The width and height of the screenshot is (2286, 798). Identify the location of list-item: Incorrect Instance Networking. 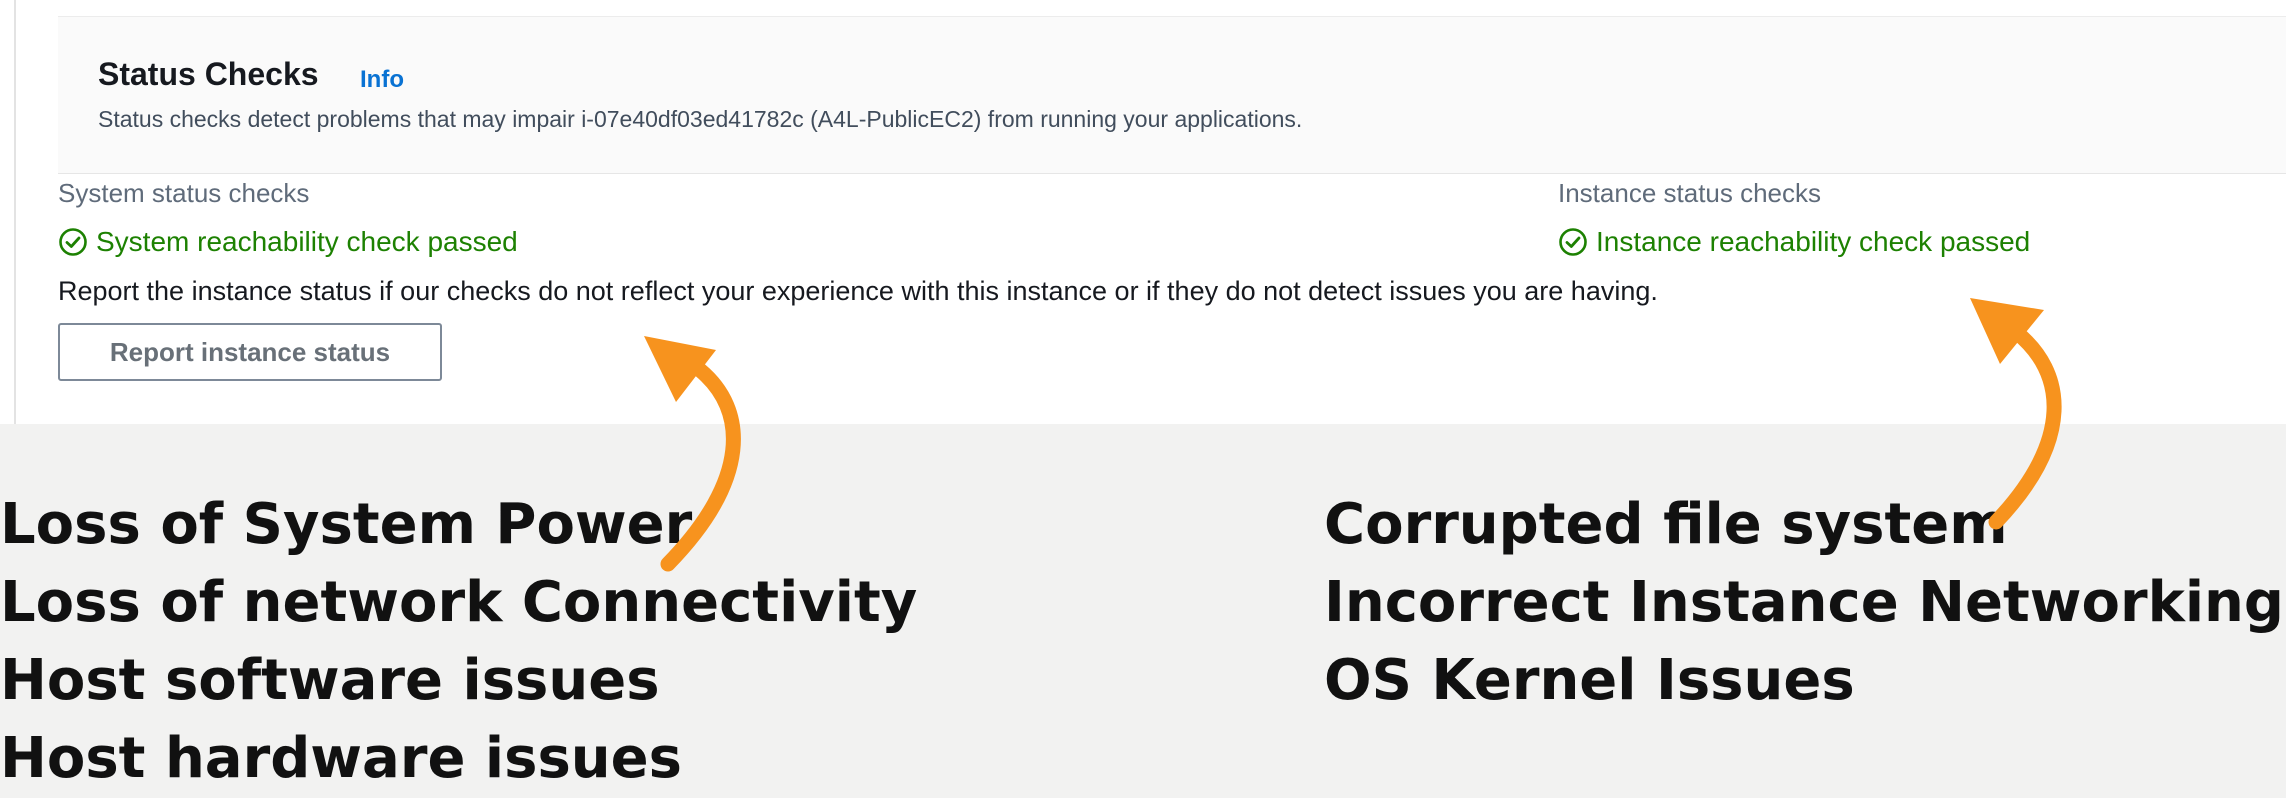
(1804, 602).